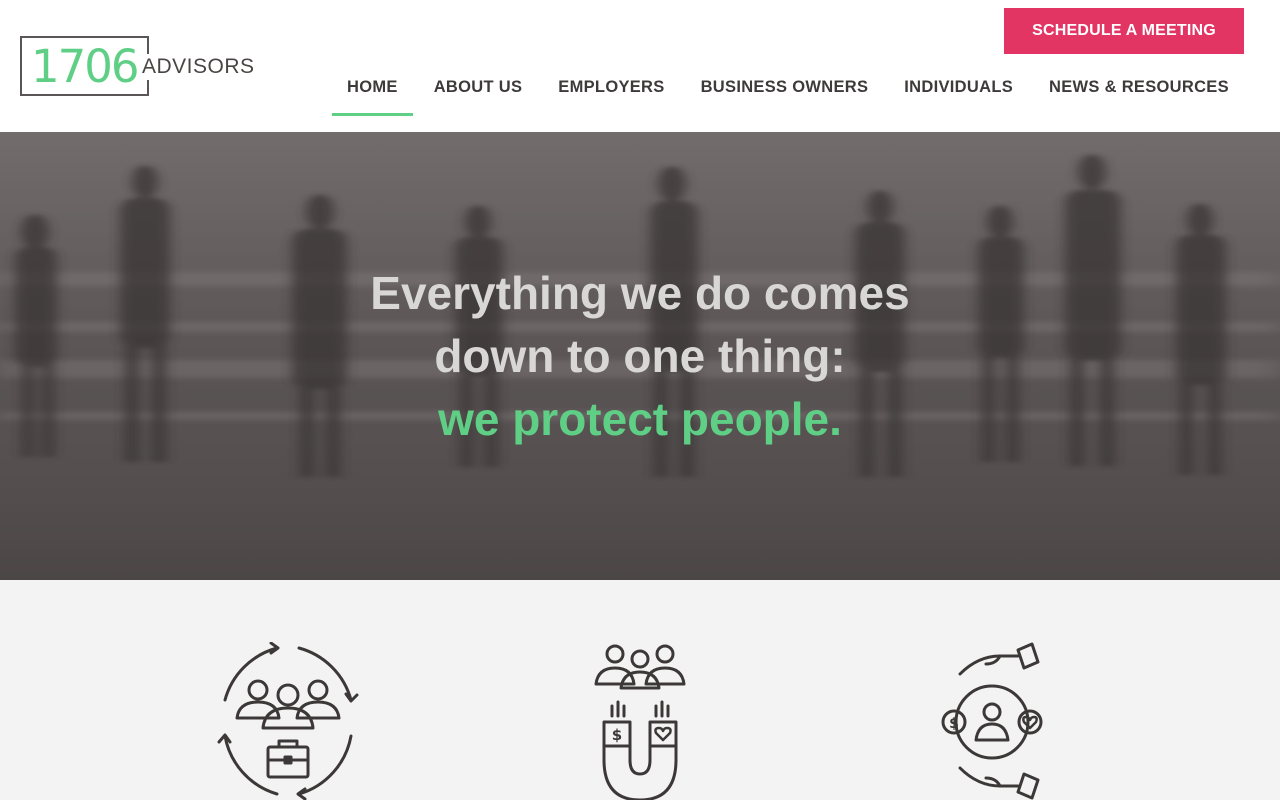 Image resolution: width=1280 pixels, height=800 pixels. What do you see at coordinates (992, 721) in the screenshot?
I see `care-hands-icon: $` at bounding box center [992, 721].